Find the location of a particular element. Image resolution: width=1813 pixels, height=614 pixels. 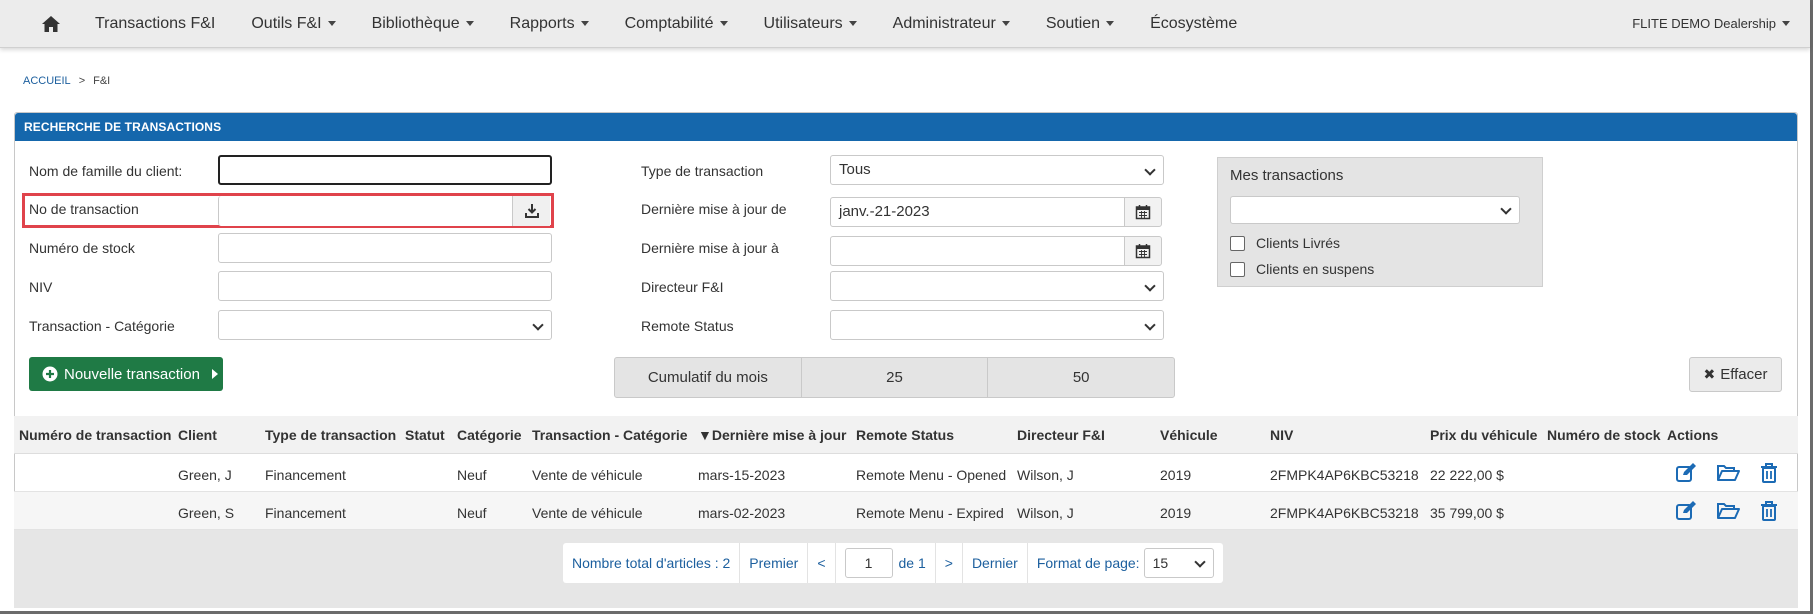

calendar-icon is located at coordinates (1143, 212).